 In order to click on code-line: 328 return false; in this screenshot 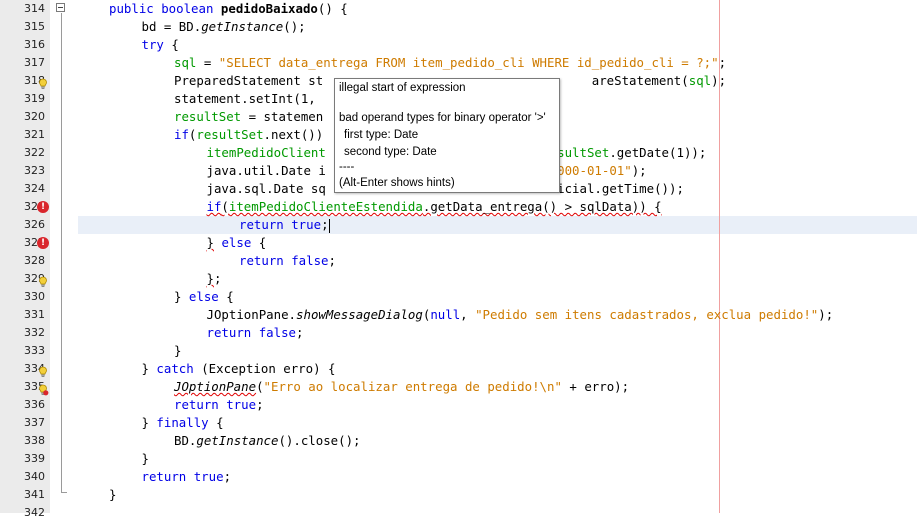, I will do `click(458, 261)`.